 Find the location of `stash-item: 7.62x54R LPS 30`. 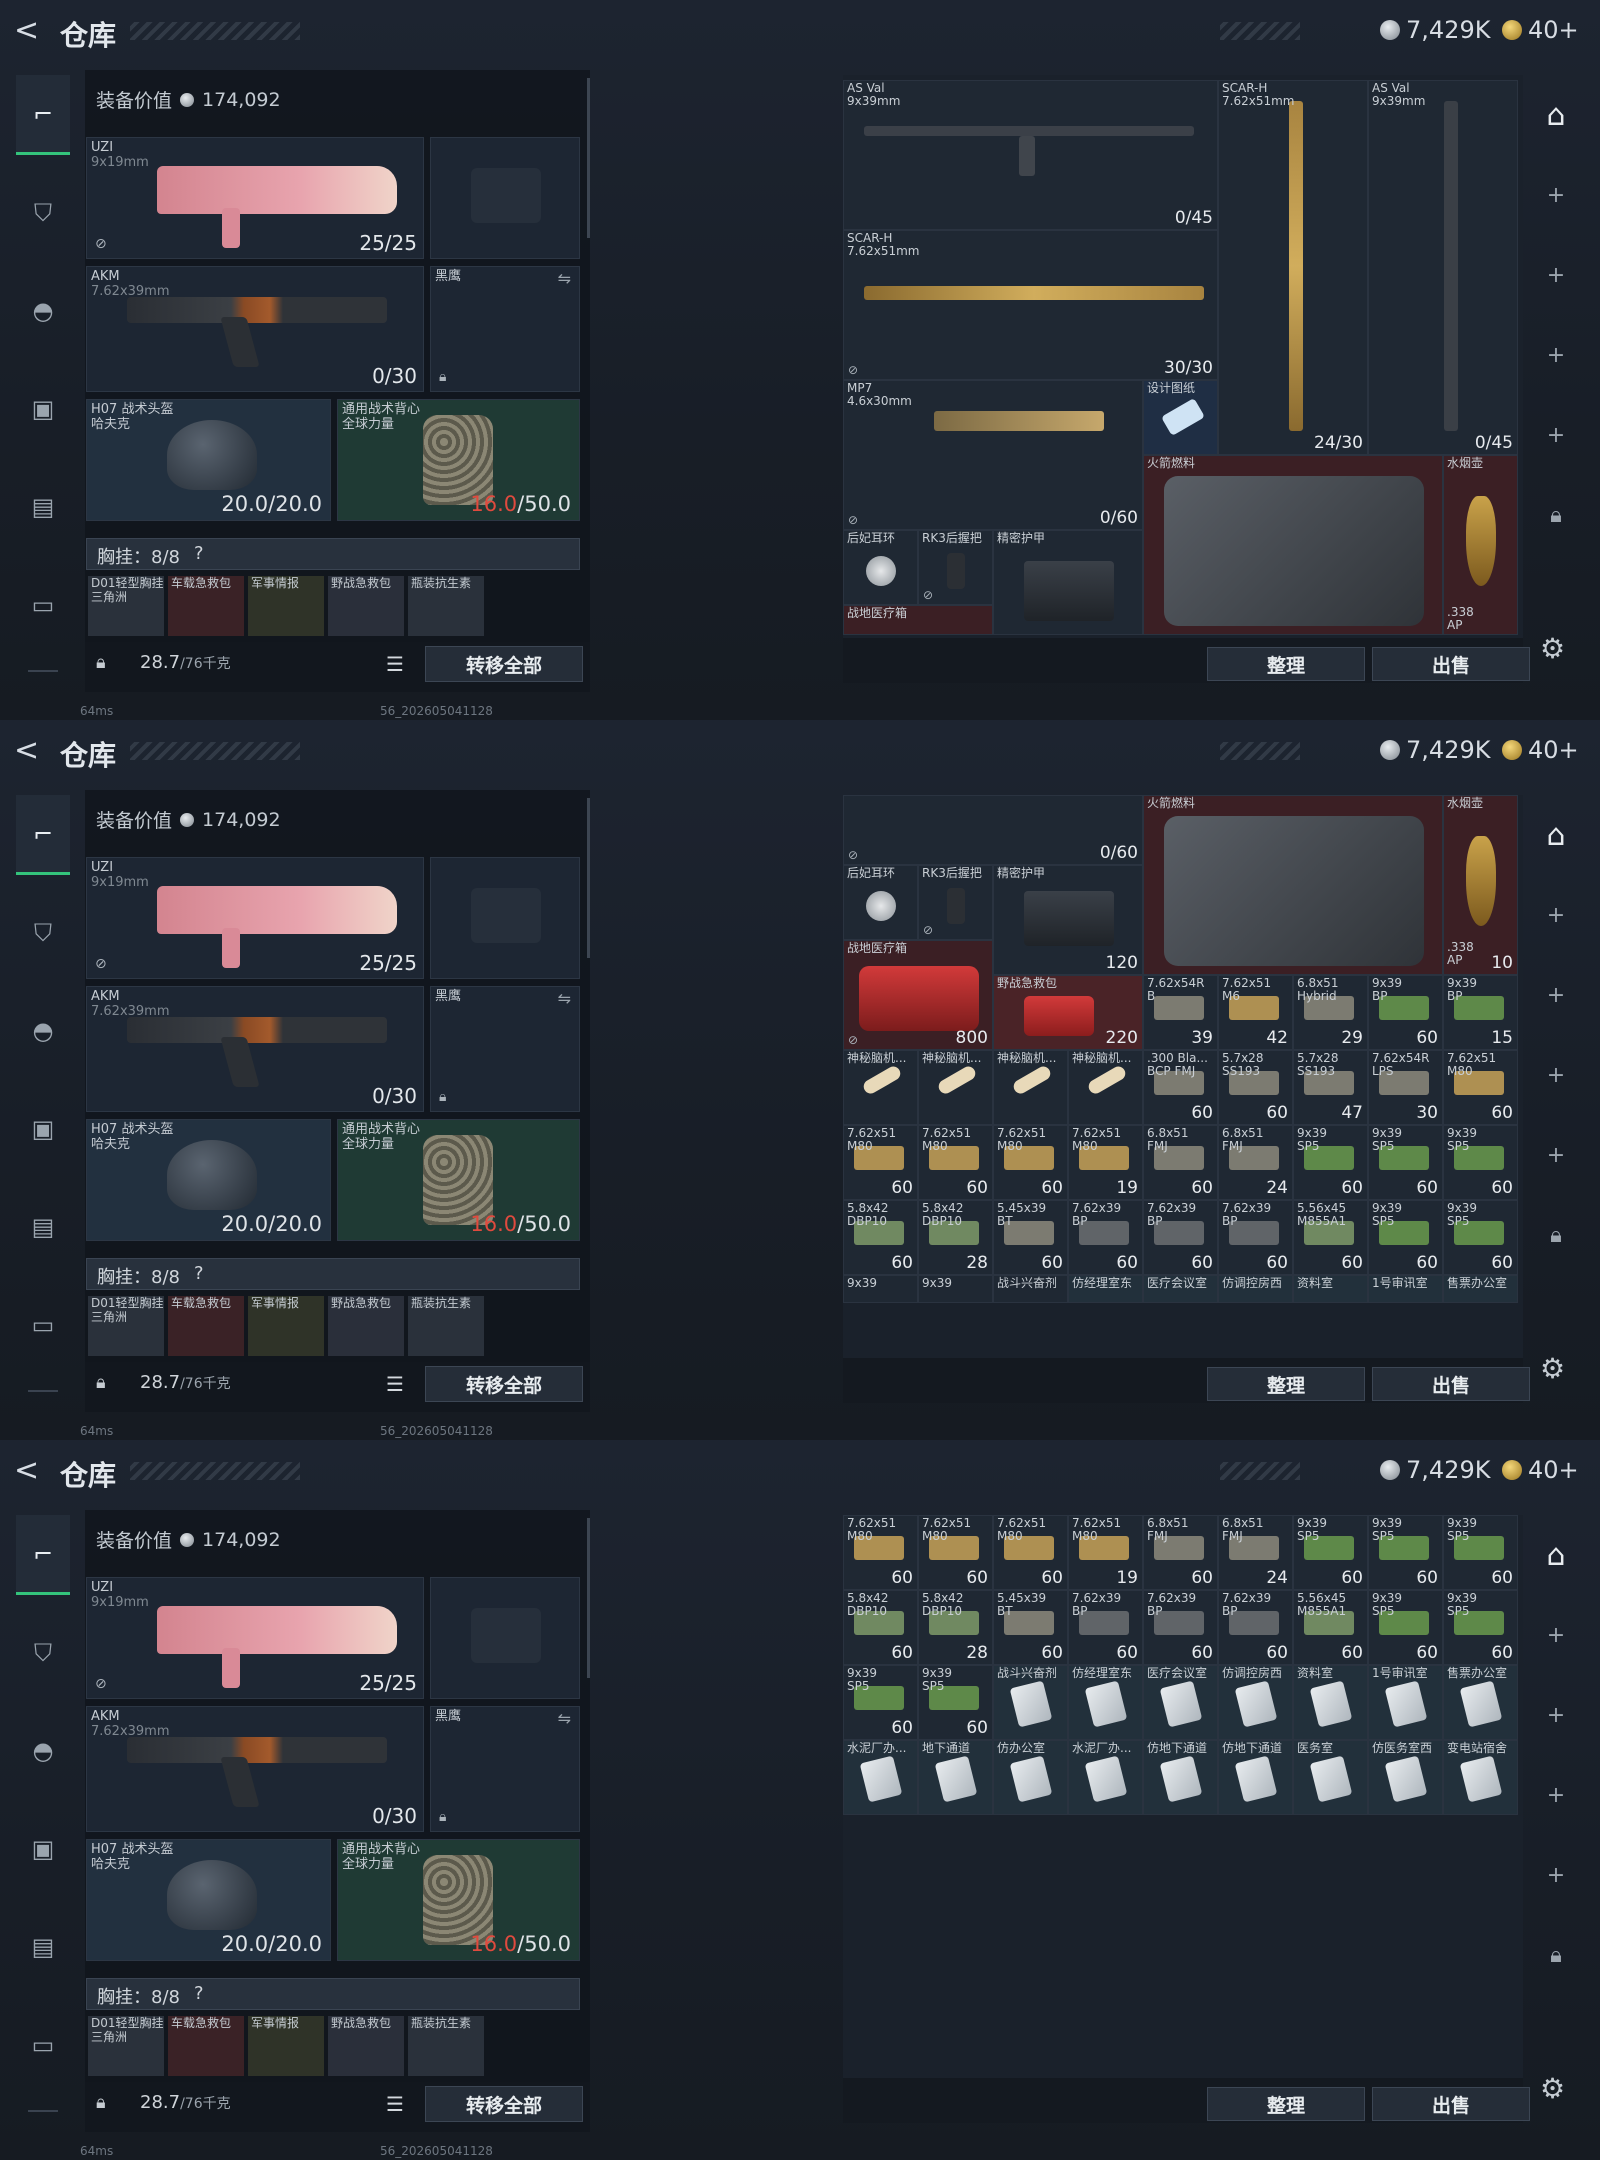

stash-item: 7.62x54R LPS 30 is located at coordinates (1405, 1087).